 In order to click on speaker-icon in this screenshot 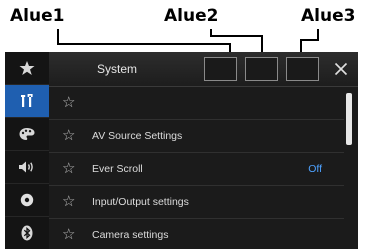, I will do `click(26, 167)`.